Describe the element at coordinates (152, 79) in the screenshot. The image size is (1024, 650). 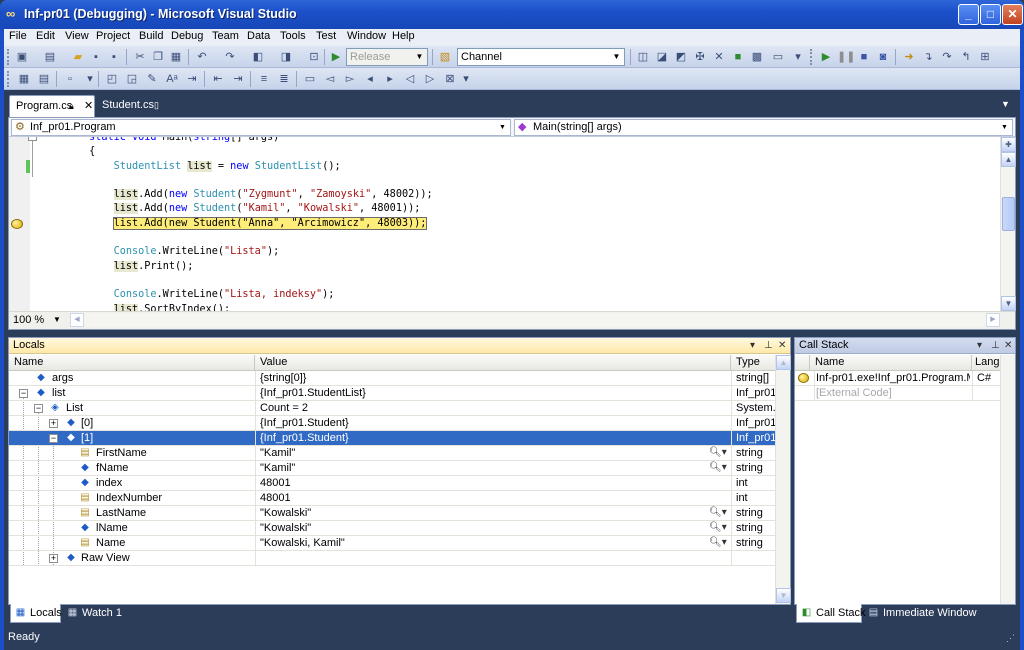
I see `complete-word-icon: ✎` at that location.